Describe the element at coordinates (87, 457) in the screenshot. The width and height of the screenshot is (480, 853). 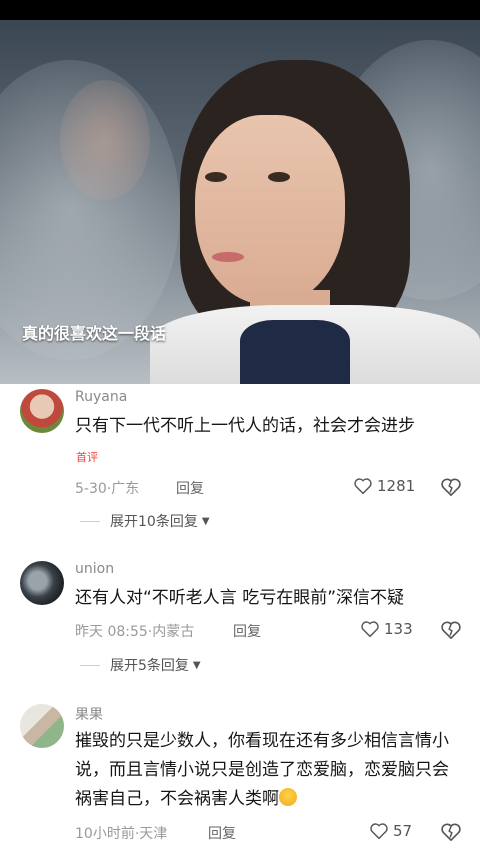
I see `first-comment-badge: 首评` at that location.